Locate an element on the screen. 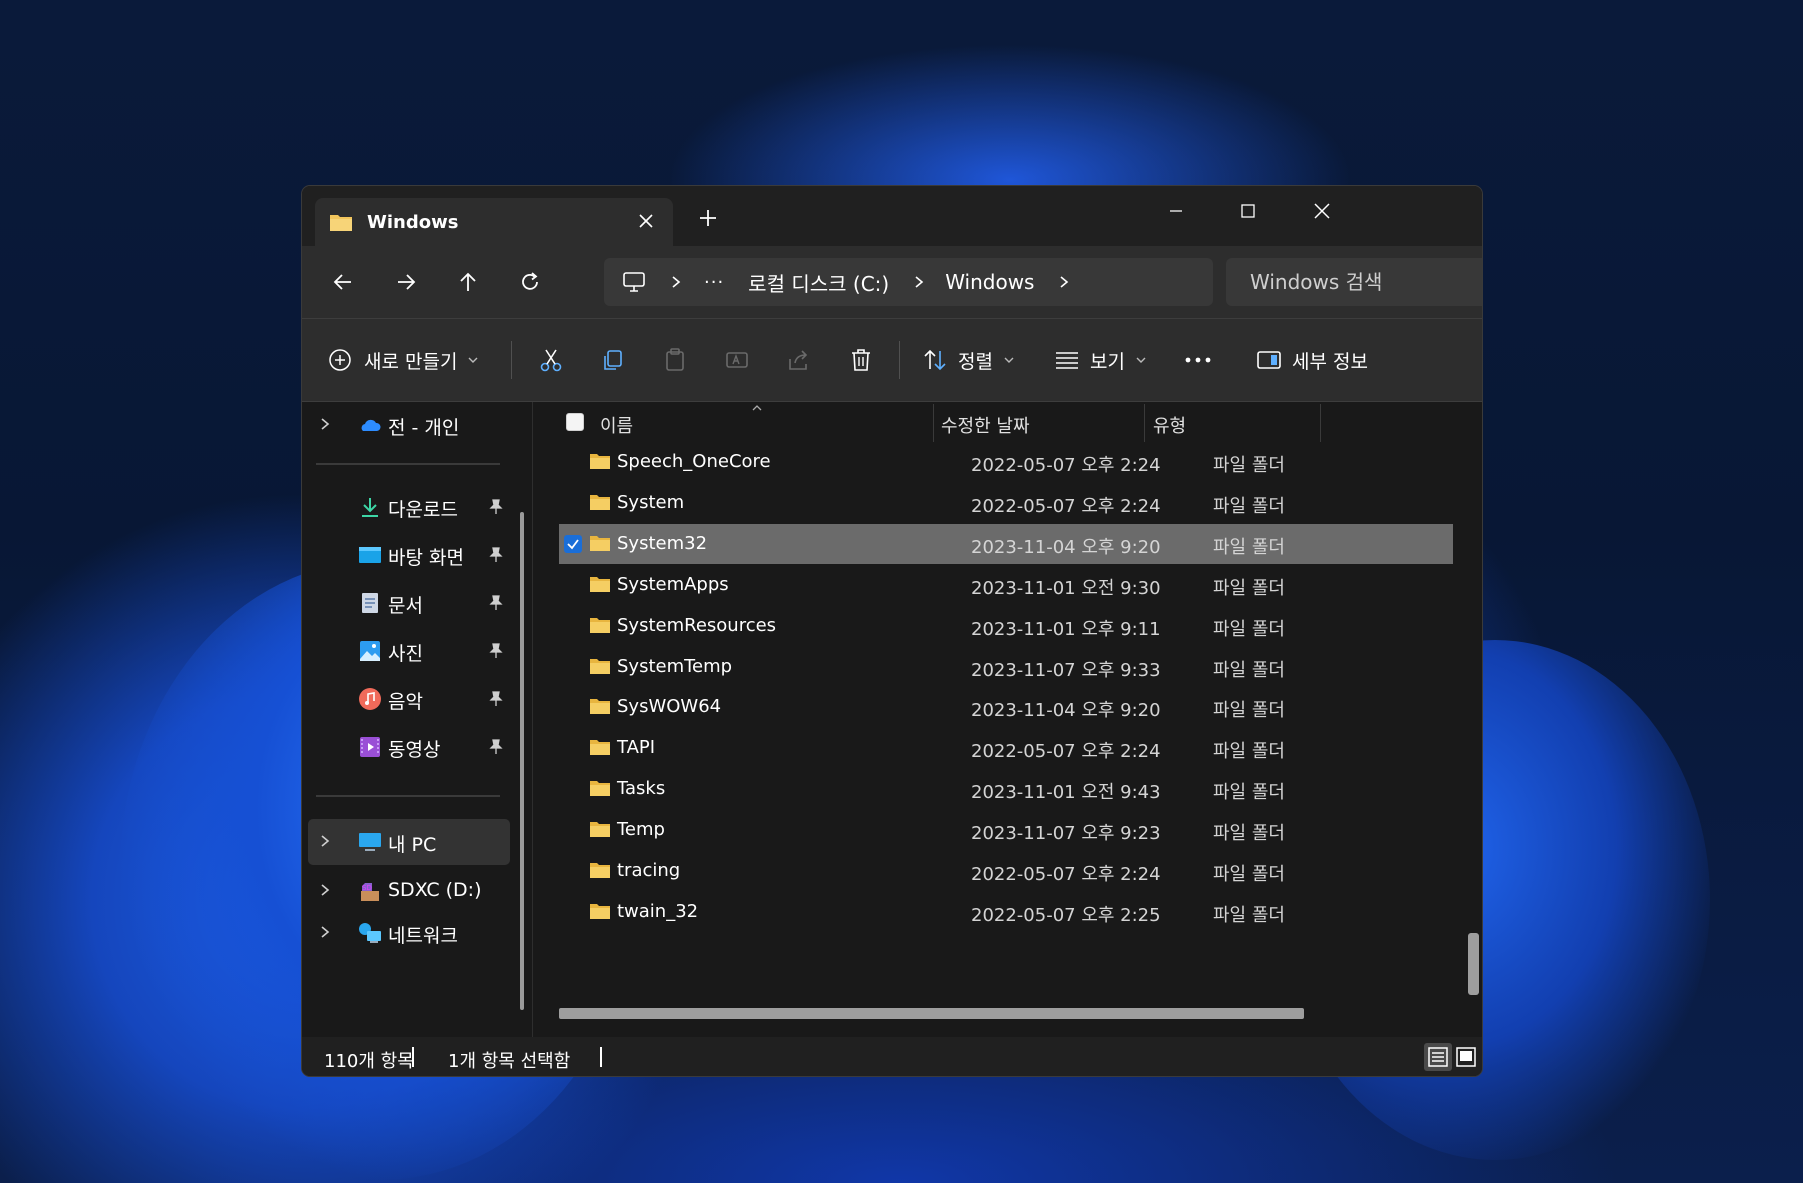 The height and width of the screenshot is (1183, 1803). paste-button is located at coordinates (675, 360).